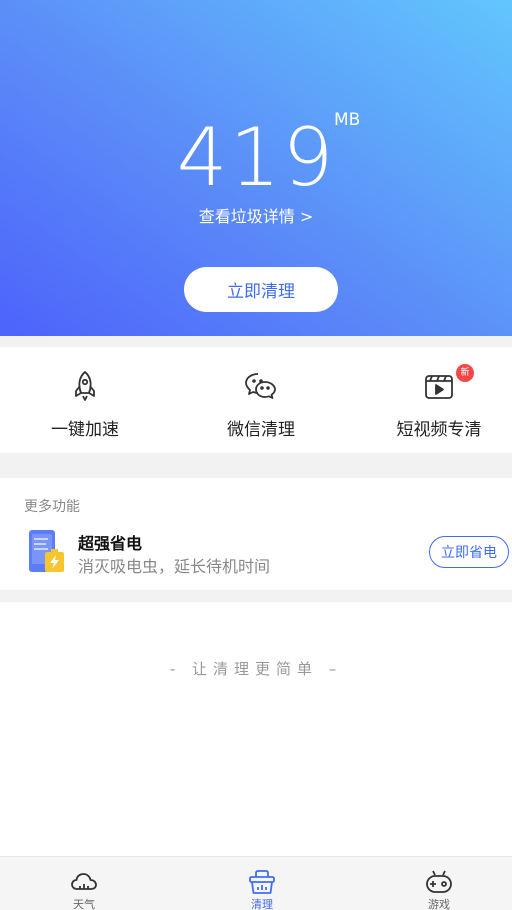 The image size is (512, 910). Describe the element at coordinates (439, 430) in the screenshot. I see `tool-short-video-clean-label: 短视频专清` at that location.